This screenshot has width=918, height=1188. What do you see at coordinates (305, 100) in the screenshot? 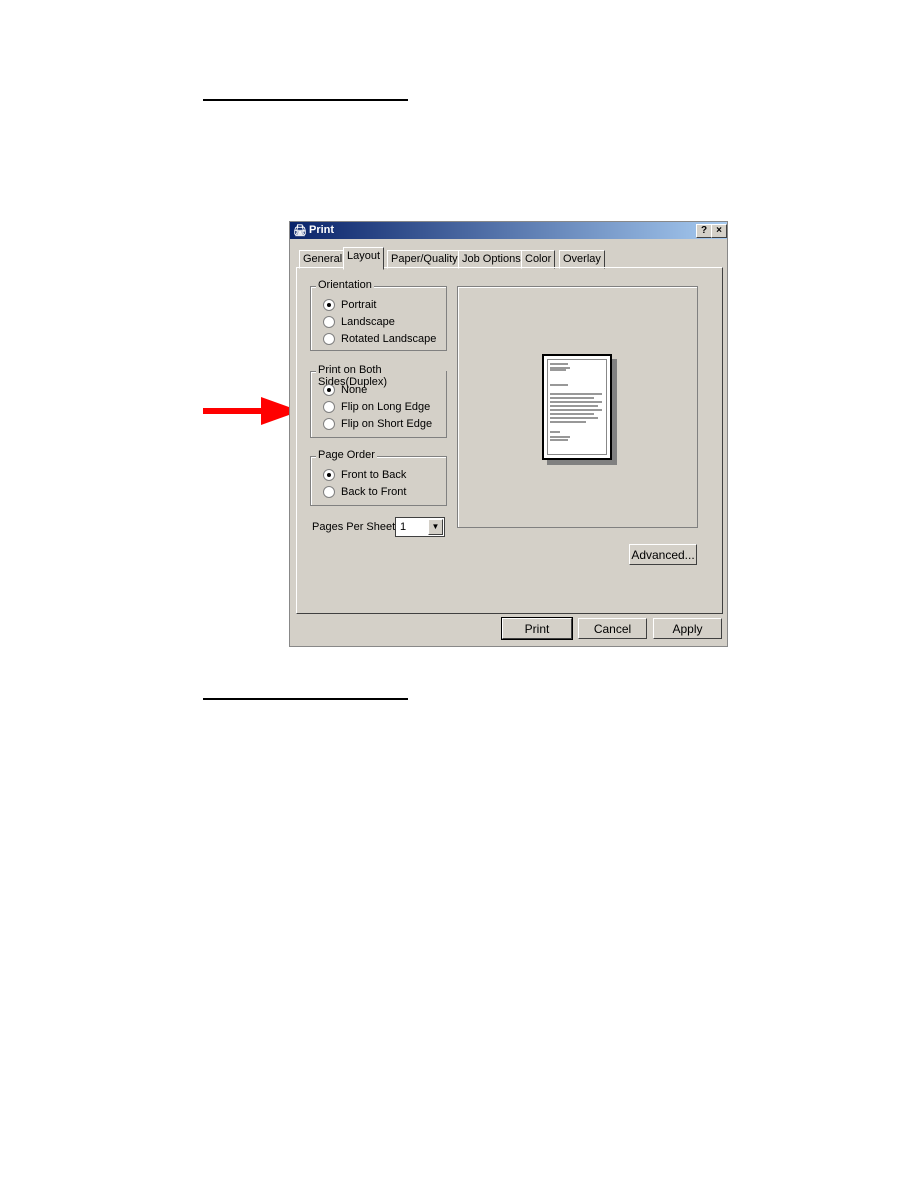
I see `top-rule` at bounding box center [305, 100].